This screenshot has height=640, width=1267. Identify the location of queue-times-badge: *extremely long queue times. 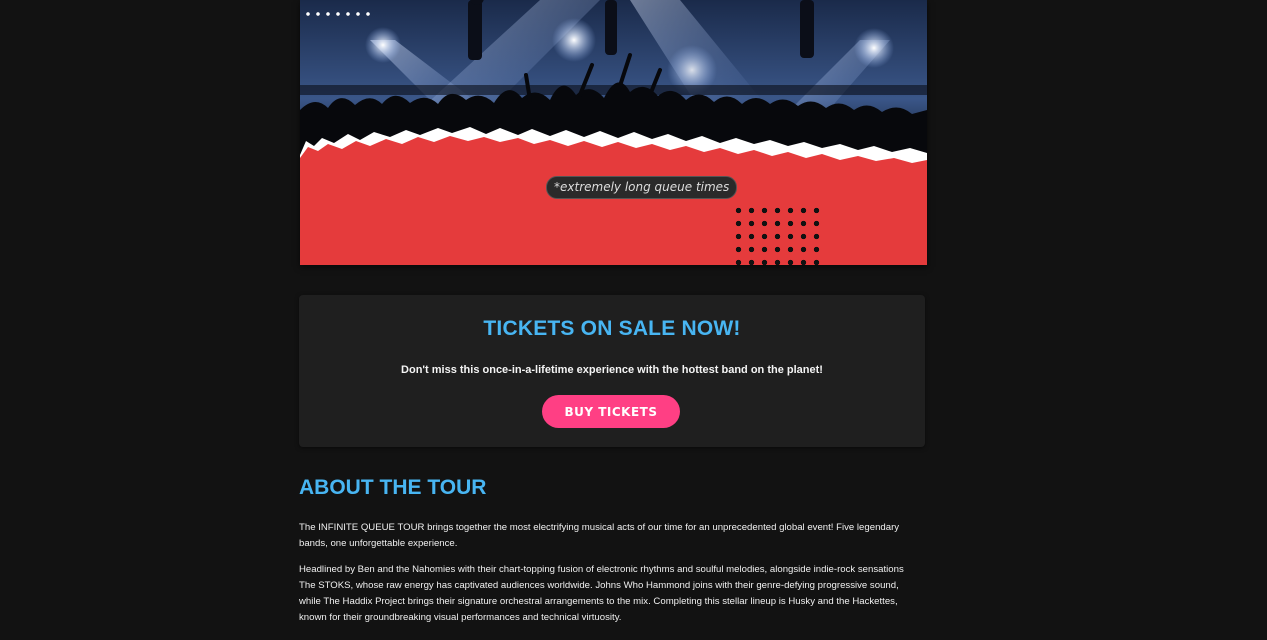
(642, 187).